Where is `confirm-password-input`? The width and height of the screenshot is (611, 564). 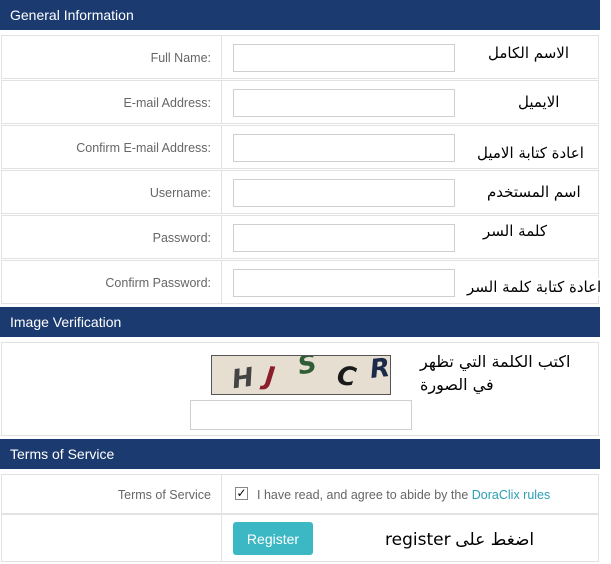 confirm-password-input is located at coordinates (344, 283).